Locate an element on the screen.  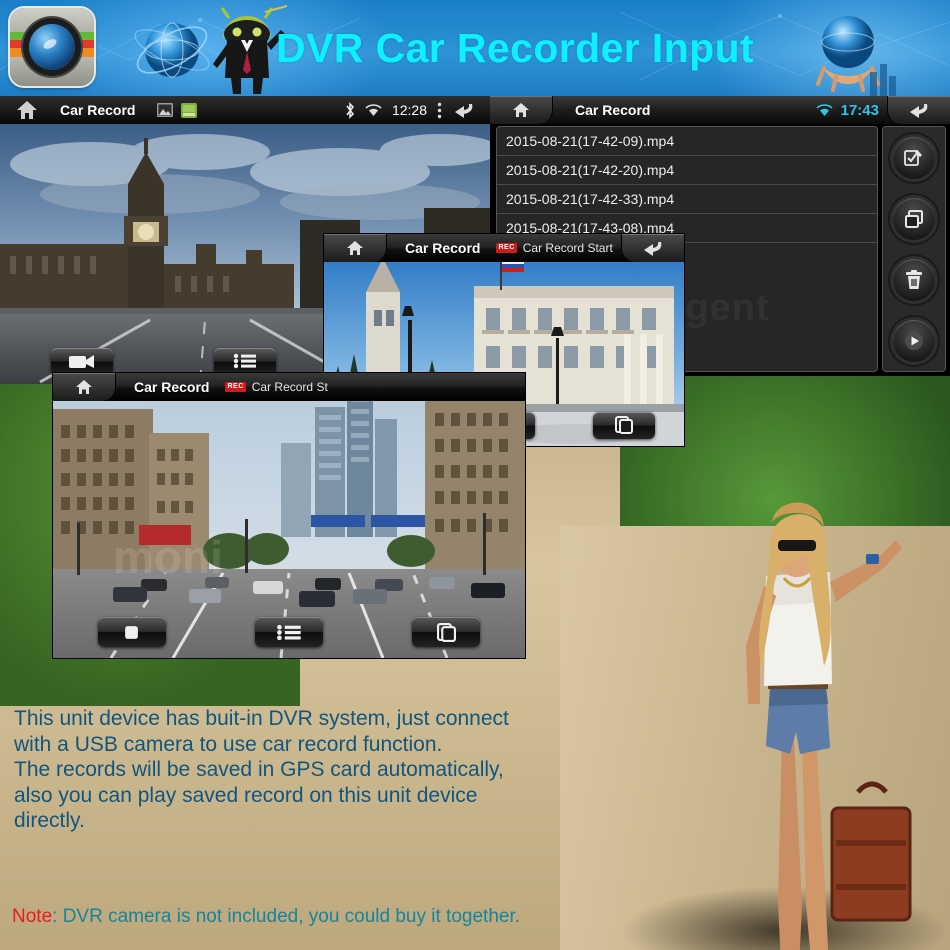
copy-icon is located at coordinates (914, 218).